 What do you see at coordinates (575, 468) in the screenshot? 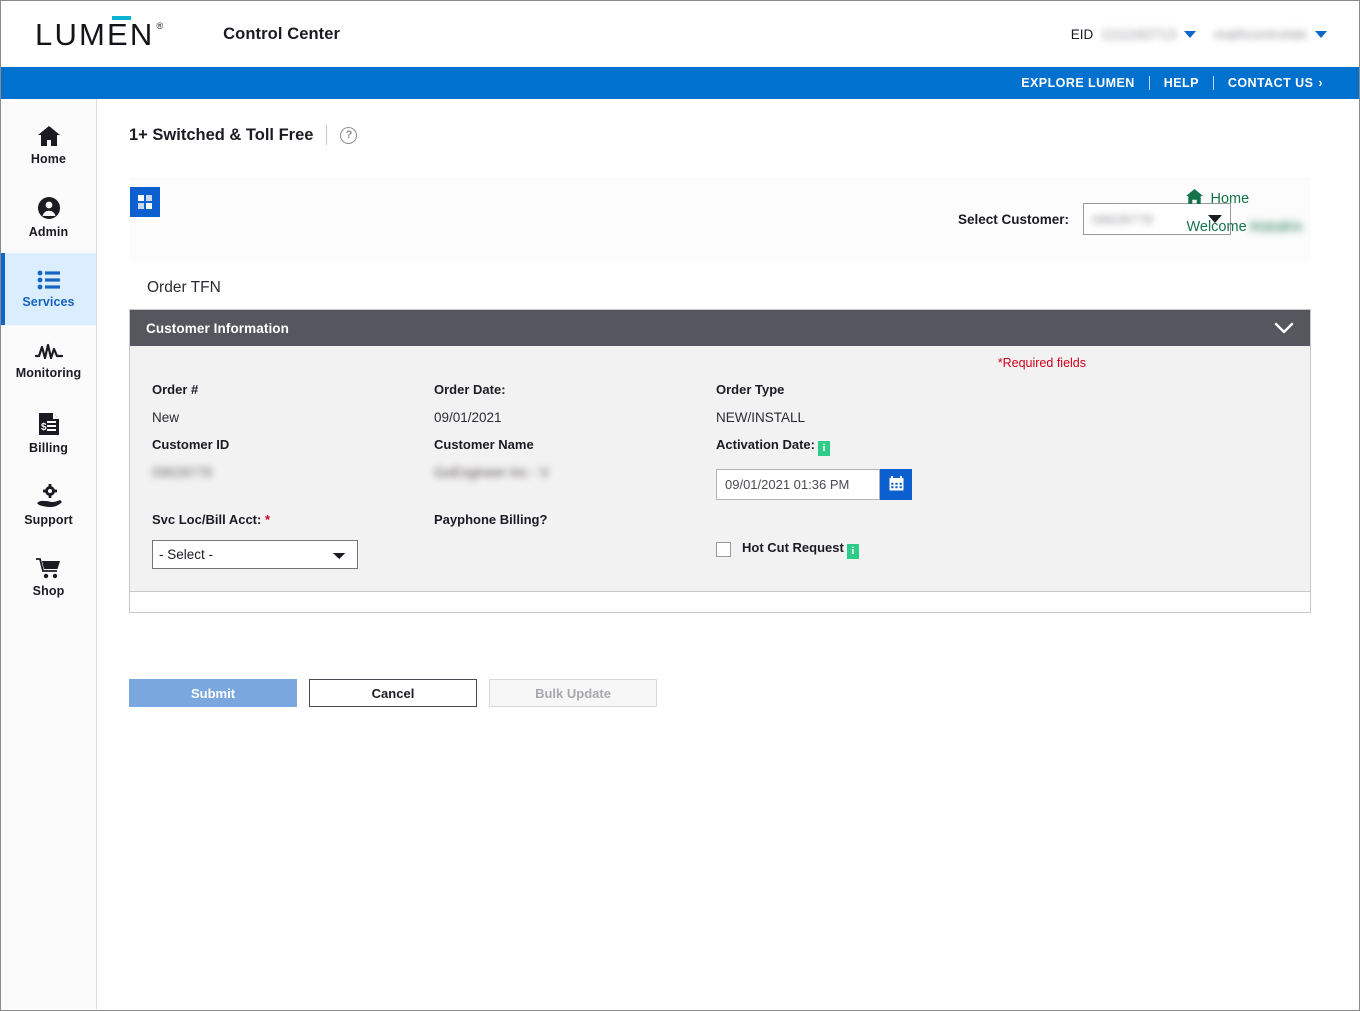
I see `field-customer-name: Customer Name GoEngineer Inc - V` at bounding box center [575, 468].